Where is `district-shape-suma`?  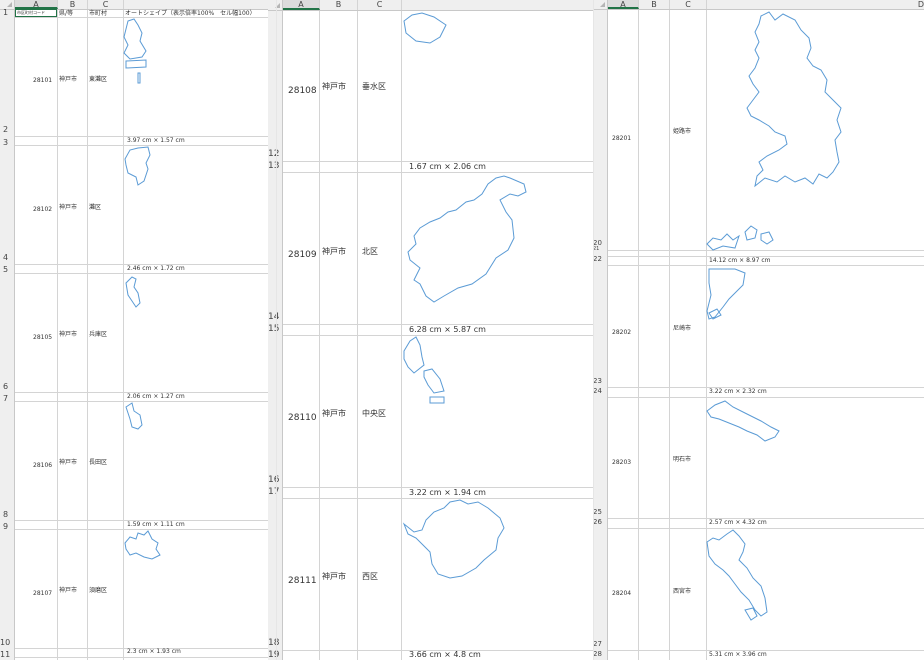
district-shape-suma is located at coordinates (144, 546).